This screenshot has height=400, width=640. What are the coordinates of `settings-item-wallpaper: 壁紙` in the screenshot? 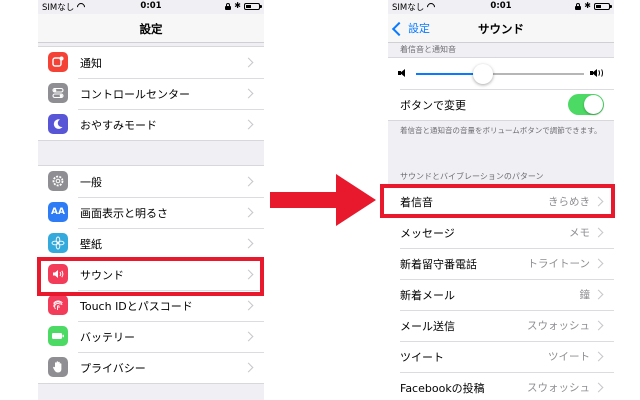 It's located at (151, 243).